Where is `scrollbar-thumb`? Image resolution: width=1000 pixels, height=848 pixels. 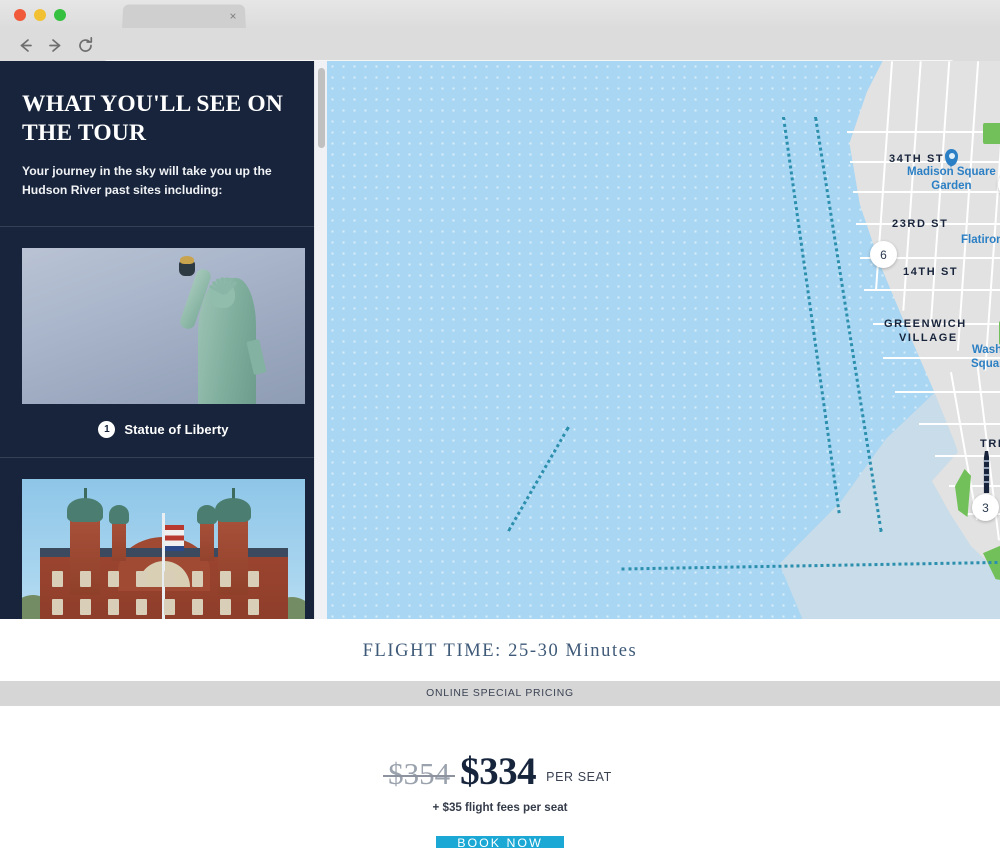
scrollbar-thumb is located at coordinates (321, 108).